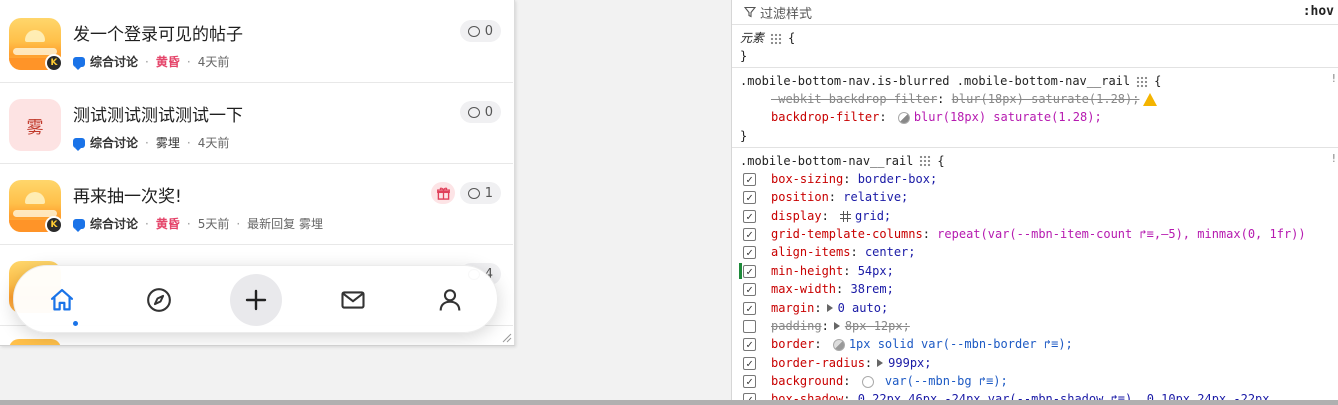 The image size is (1338, 405). Describe the element at coordinates (256, 42) in the screenshot. I see `post-item: K 发一个登录可见的帖子 综合讨论 · 黄昏 · 4天前 0` at that location.